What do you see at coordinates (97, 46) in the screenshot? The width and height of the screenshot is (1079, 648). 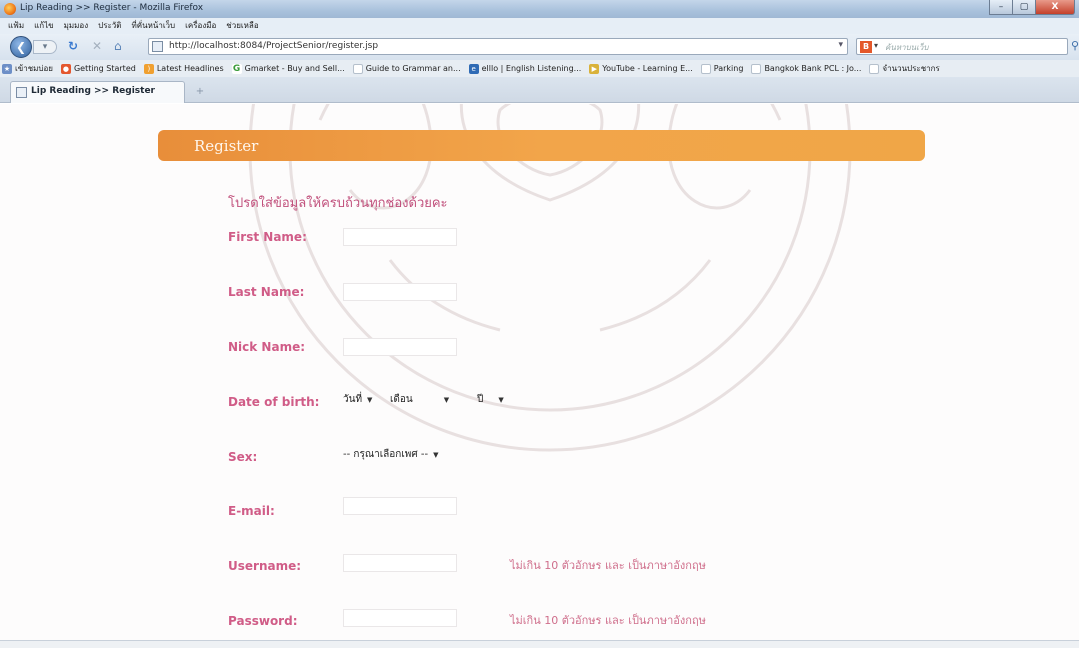 I see `stop-icon: ✕` at bounding box center [97, 46].